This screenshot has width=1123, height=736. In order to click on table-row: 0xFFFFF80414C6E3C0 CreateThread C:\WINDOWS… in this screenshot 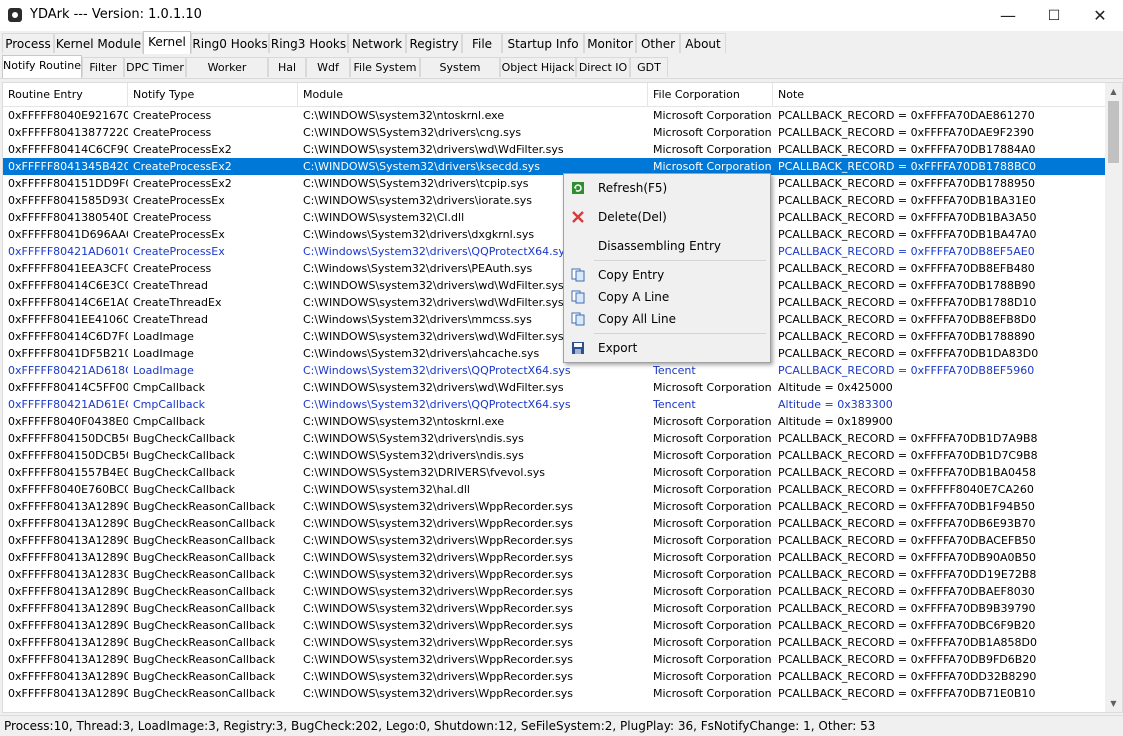, I will do `click(554, 285)`.